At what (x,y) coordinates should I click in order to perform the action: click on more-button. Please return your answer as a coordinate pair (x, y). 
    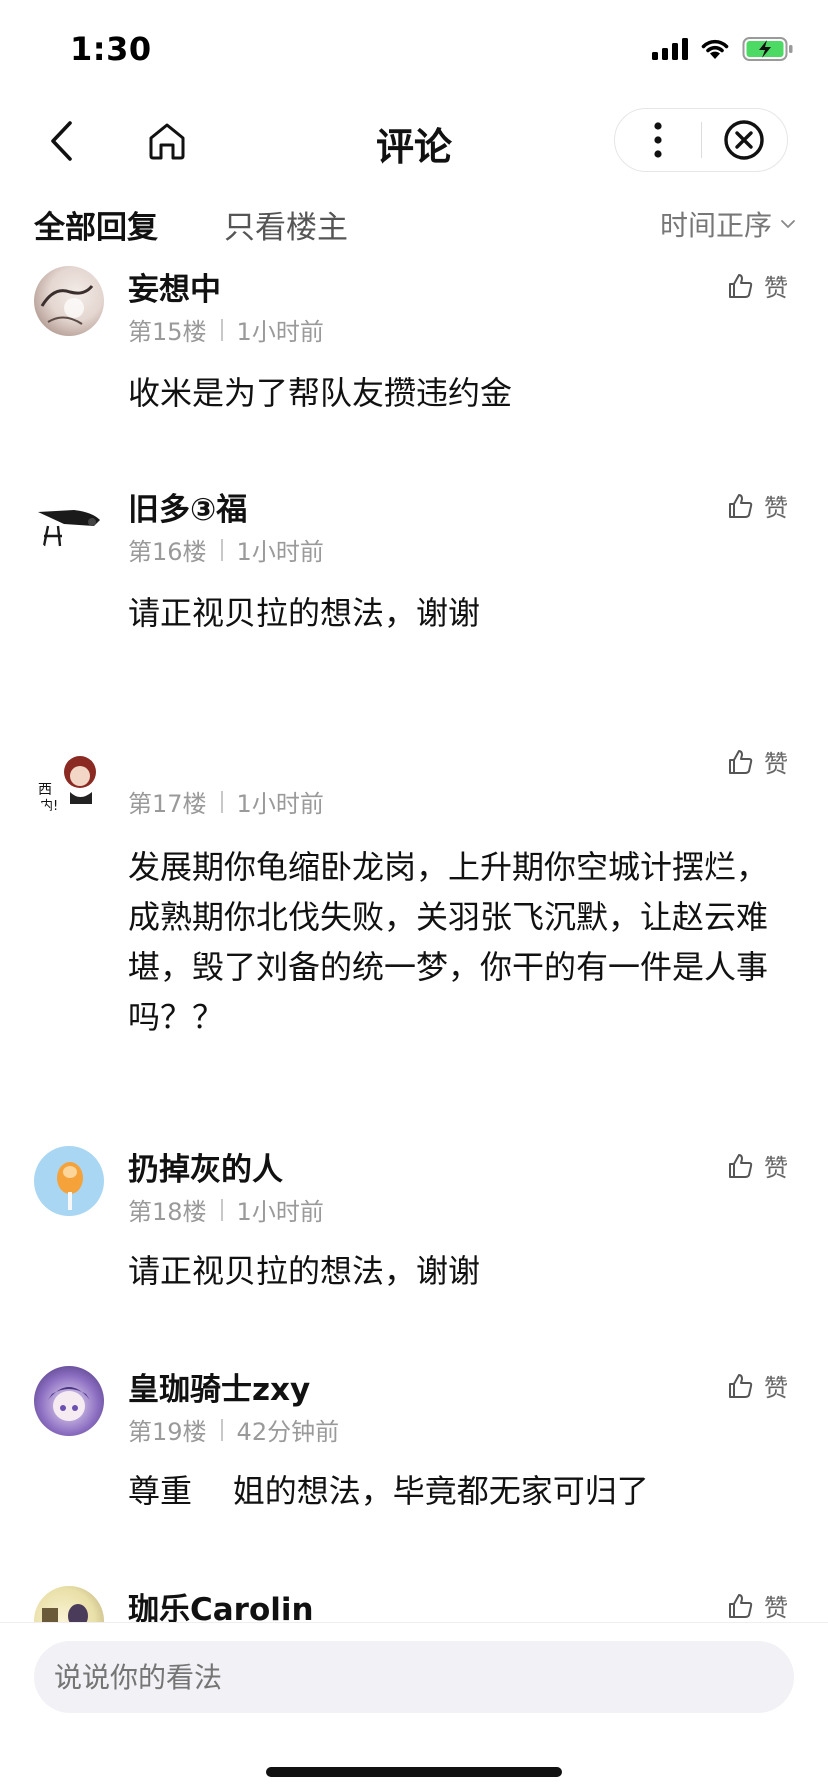
    Looking at the image, I should click on (658, 140).